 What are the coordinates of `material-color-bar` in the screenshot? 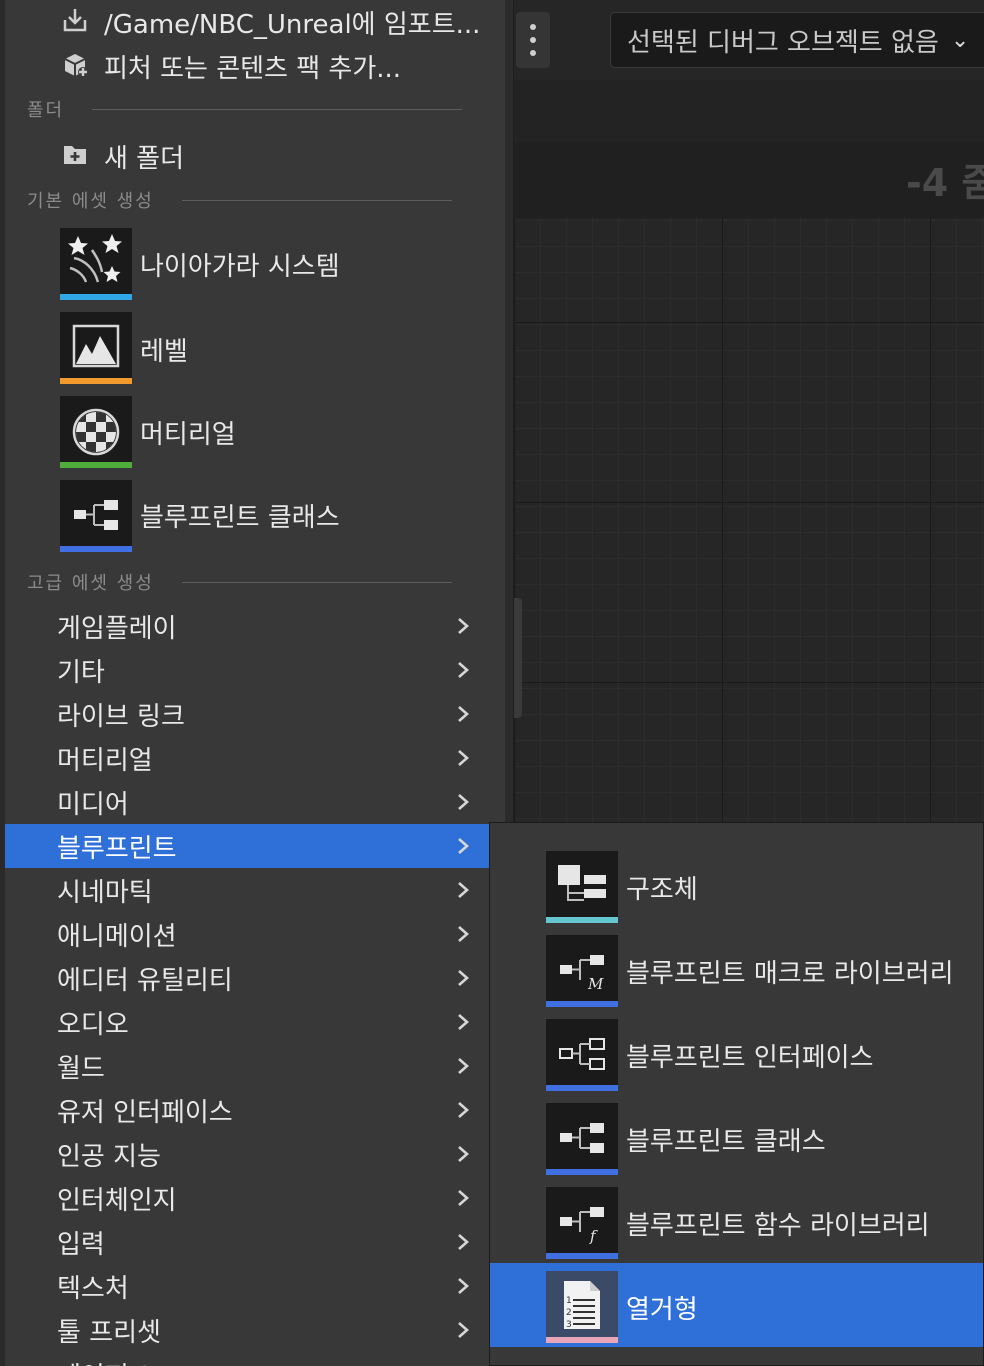 It's located at (96, 465).